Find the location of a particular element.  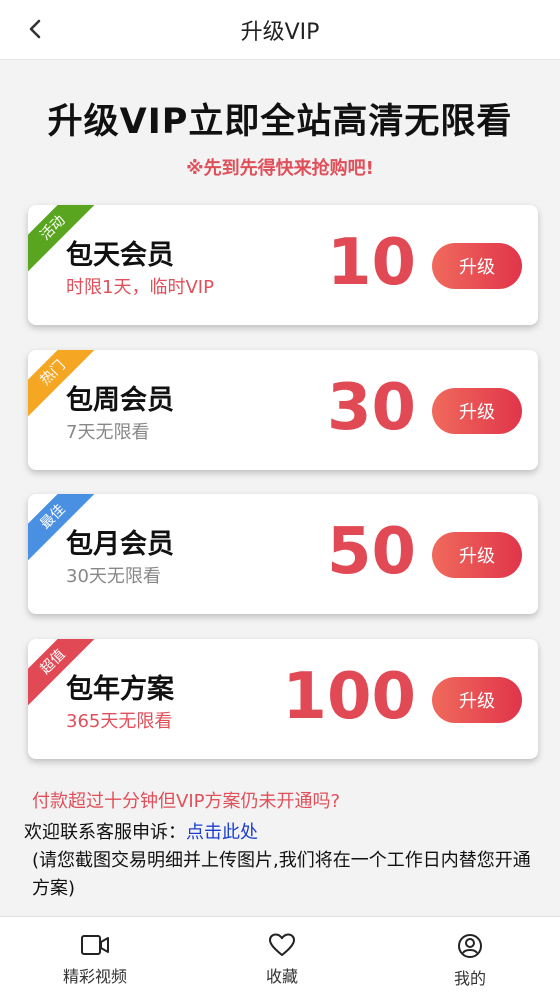

plan-description: 时限1天，临时VIP is located at coordinates (140, 287).